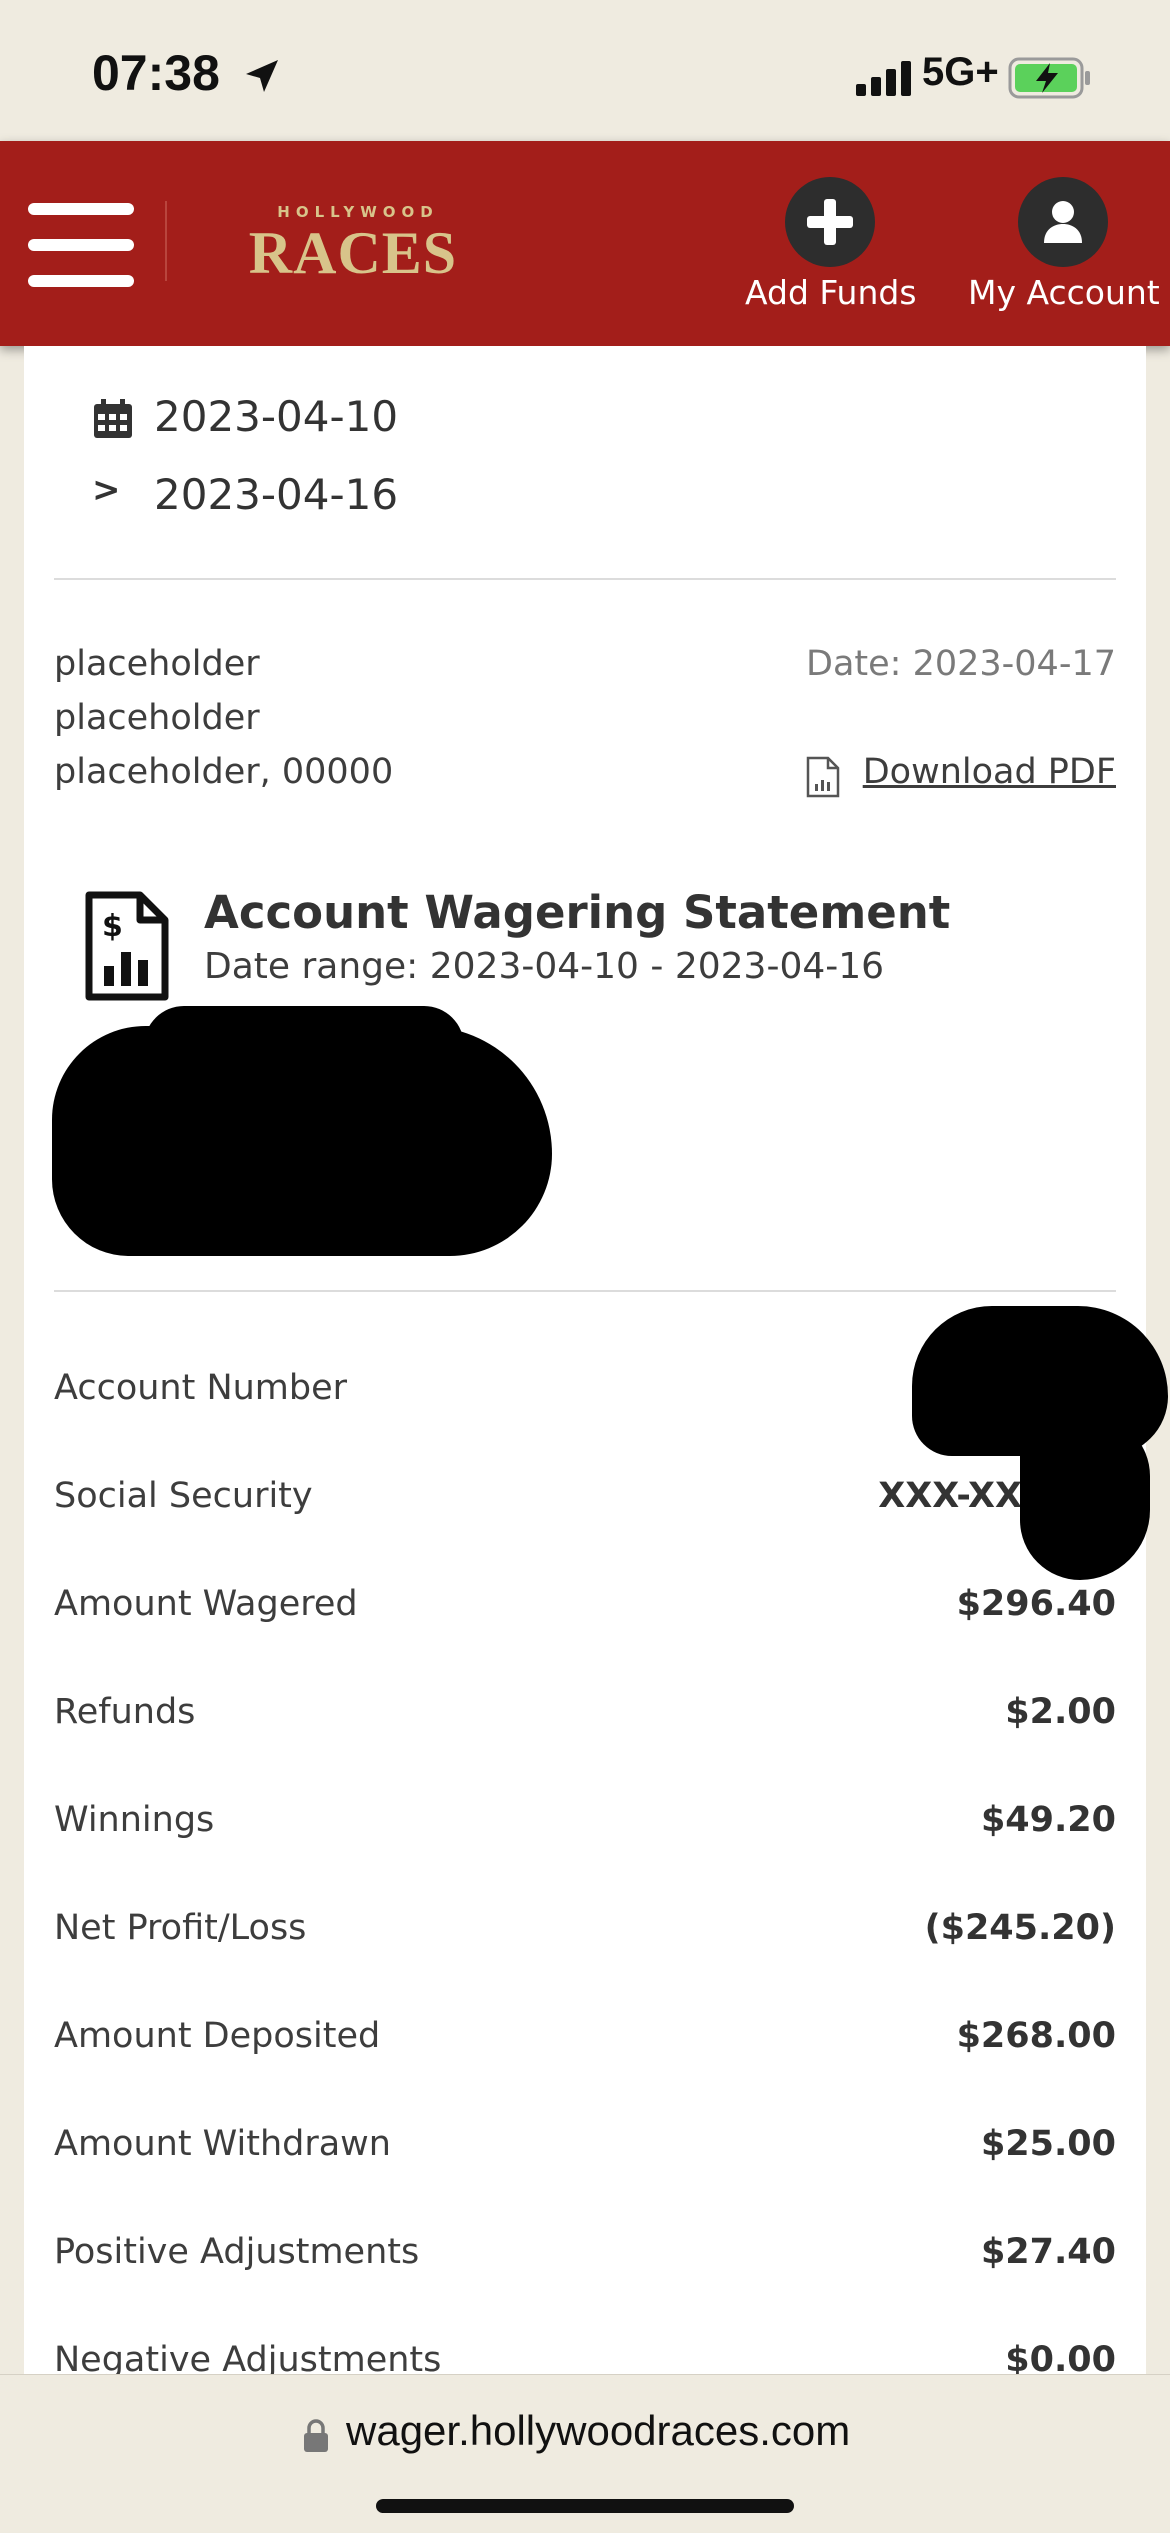 This screenshot has height=2533, width=1170. Describe the element at coordinates (823, 777) in the screenshot. I see `pdf-file-icon` at that location.